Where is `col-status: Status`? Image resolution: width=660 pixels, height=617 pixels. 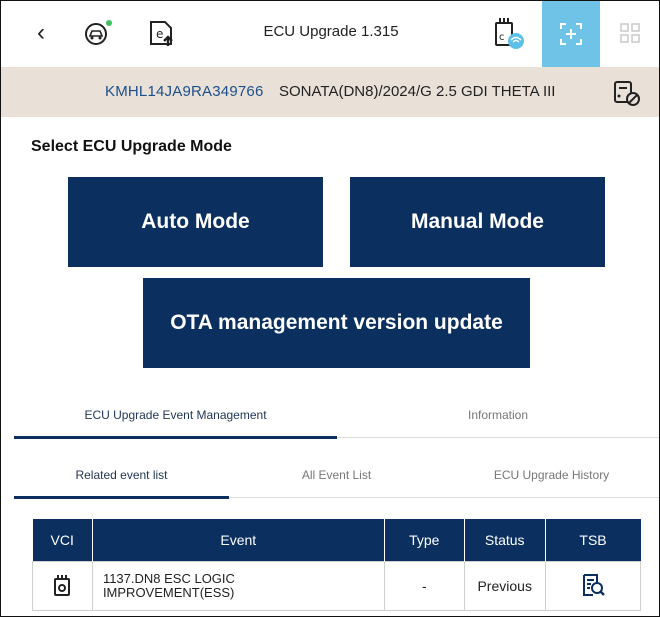 col-status: Status is located at coordinates (505, 540).